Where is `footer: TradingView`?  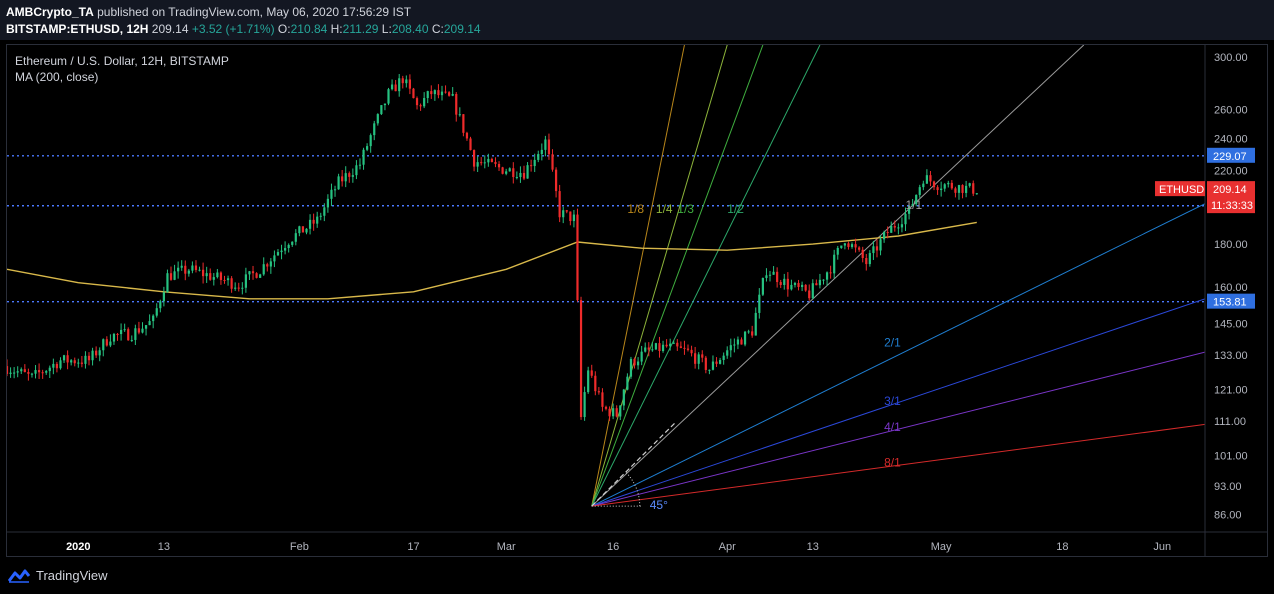 footer: TradingView is located at coordinates (637, 577).